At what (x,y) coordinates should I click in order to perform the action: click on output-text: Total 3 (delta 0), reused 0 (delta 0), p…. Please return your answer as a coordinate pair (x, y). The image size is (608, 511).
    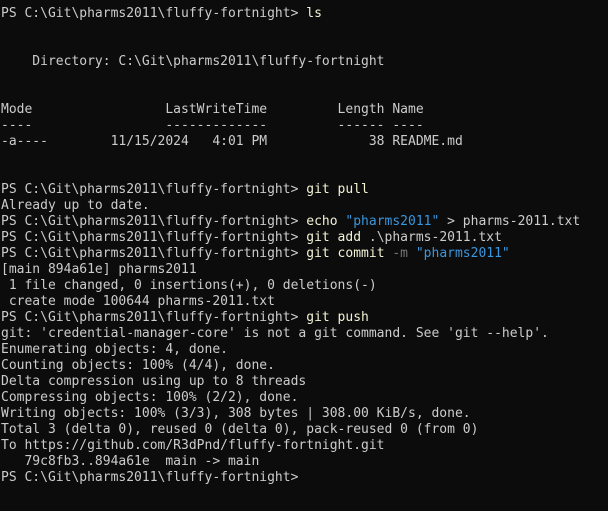
    Looking at the image, I should click on (240, 429).